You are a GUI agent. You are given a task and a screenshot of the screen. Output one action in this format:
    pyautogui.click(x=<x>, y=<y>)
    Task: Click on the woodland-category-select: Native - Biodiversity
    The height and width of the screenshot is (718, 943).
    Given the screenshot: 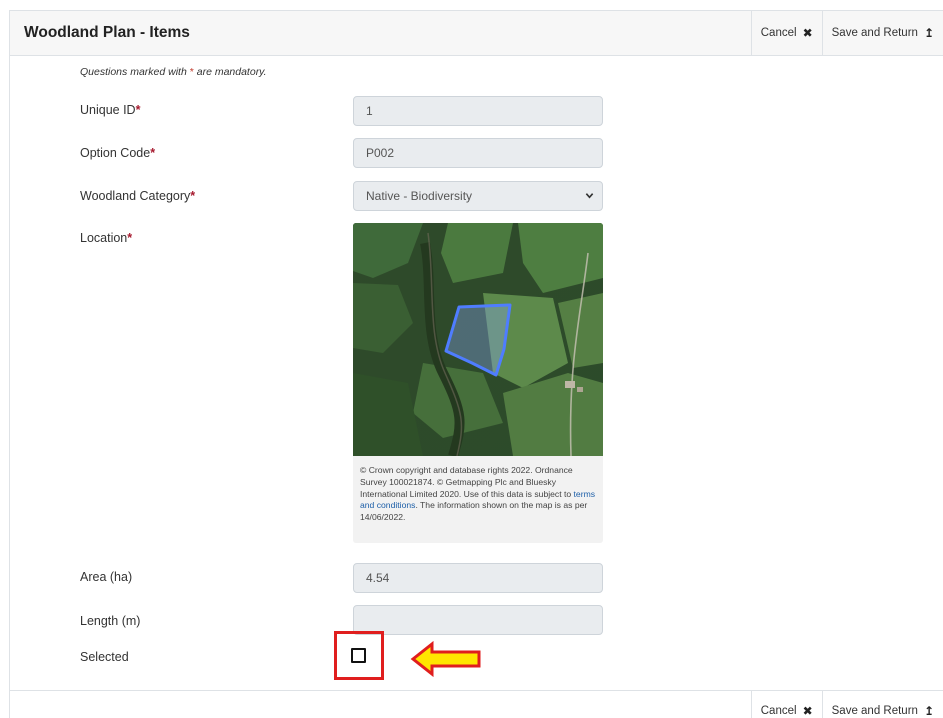 What is the action you would take?
    pyautogui.click(x=478, y=196)
    